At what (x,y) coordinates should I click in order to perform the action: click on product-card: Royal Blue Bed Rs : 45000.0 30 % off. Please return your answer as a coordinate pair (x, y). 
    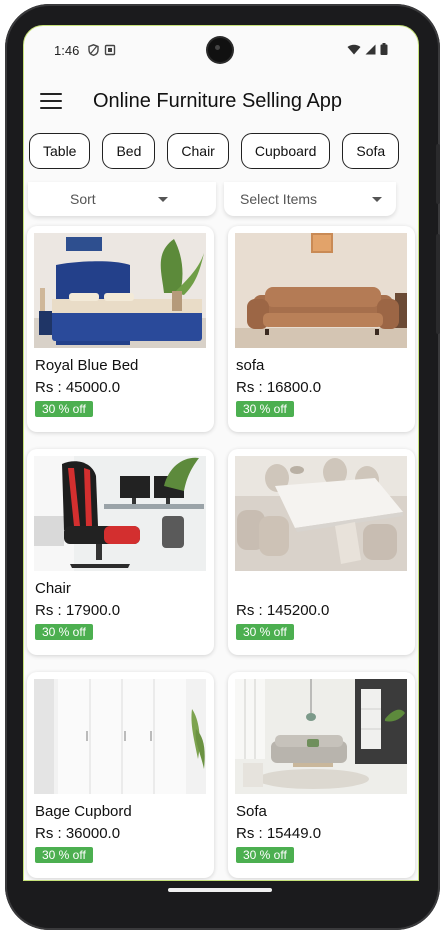
    Looking at the image, I should click on (120, 329).